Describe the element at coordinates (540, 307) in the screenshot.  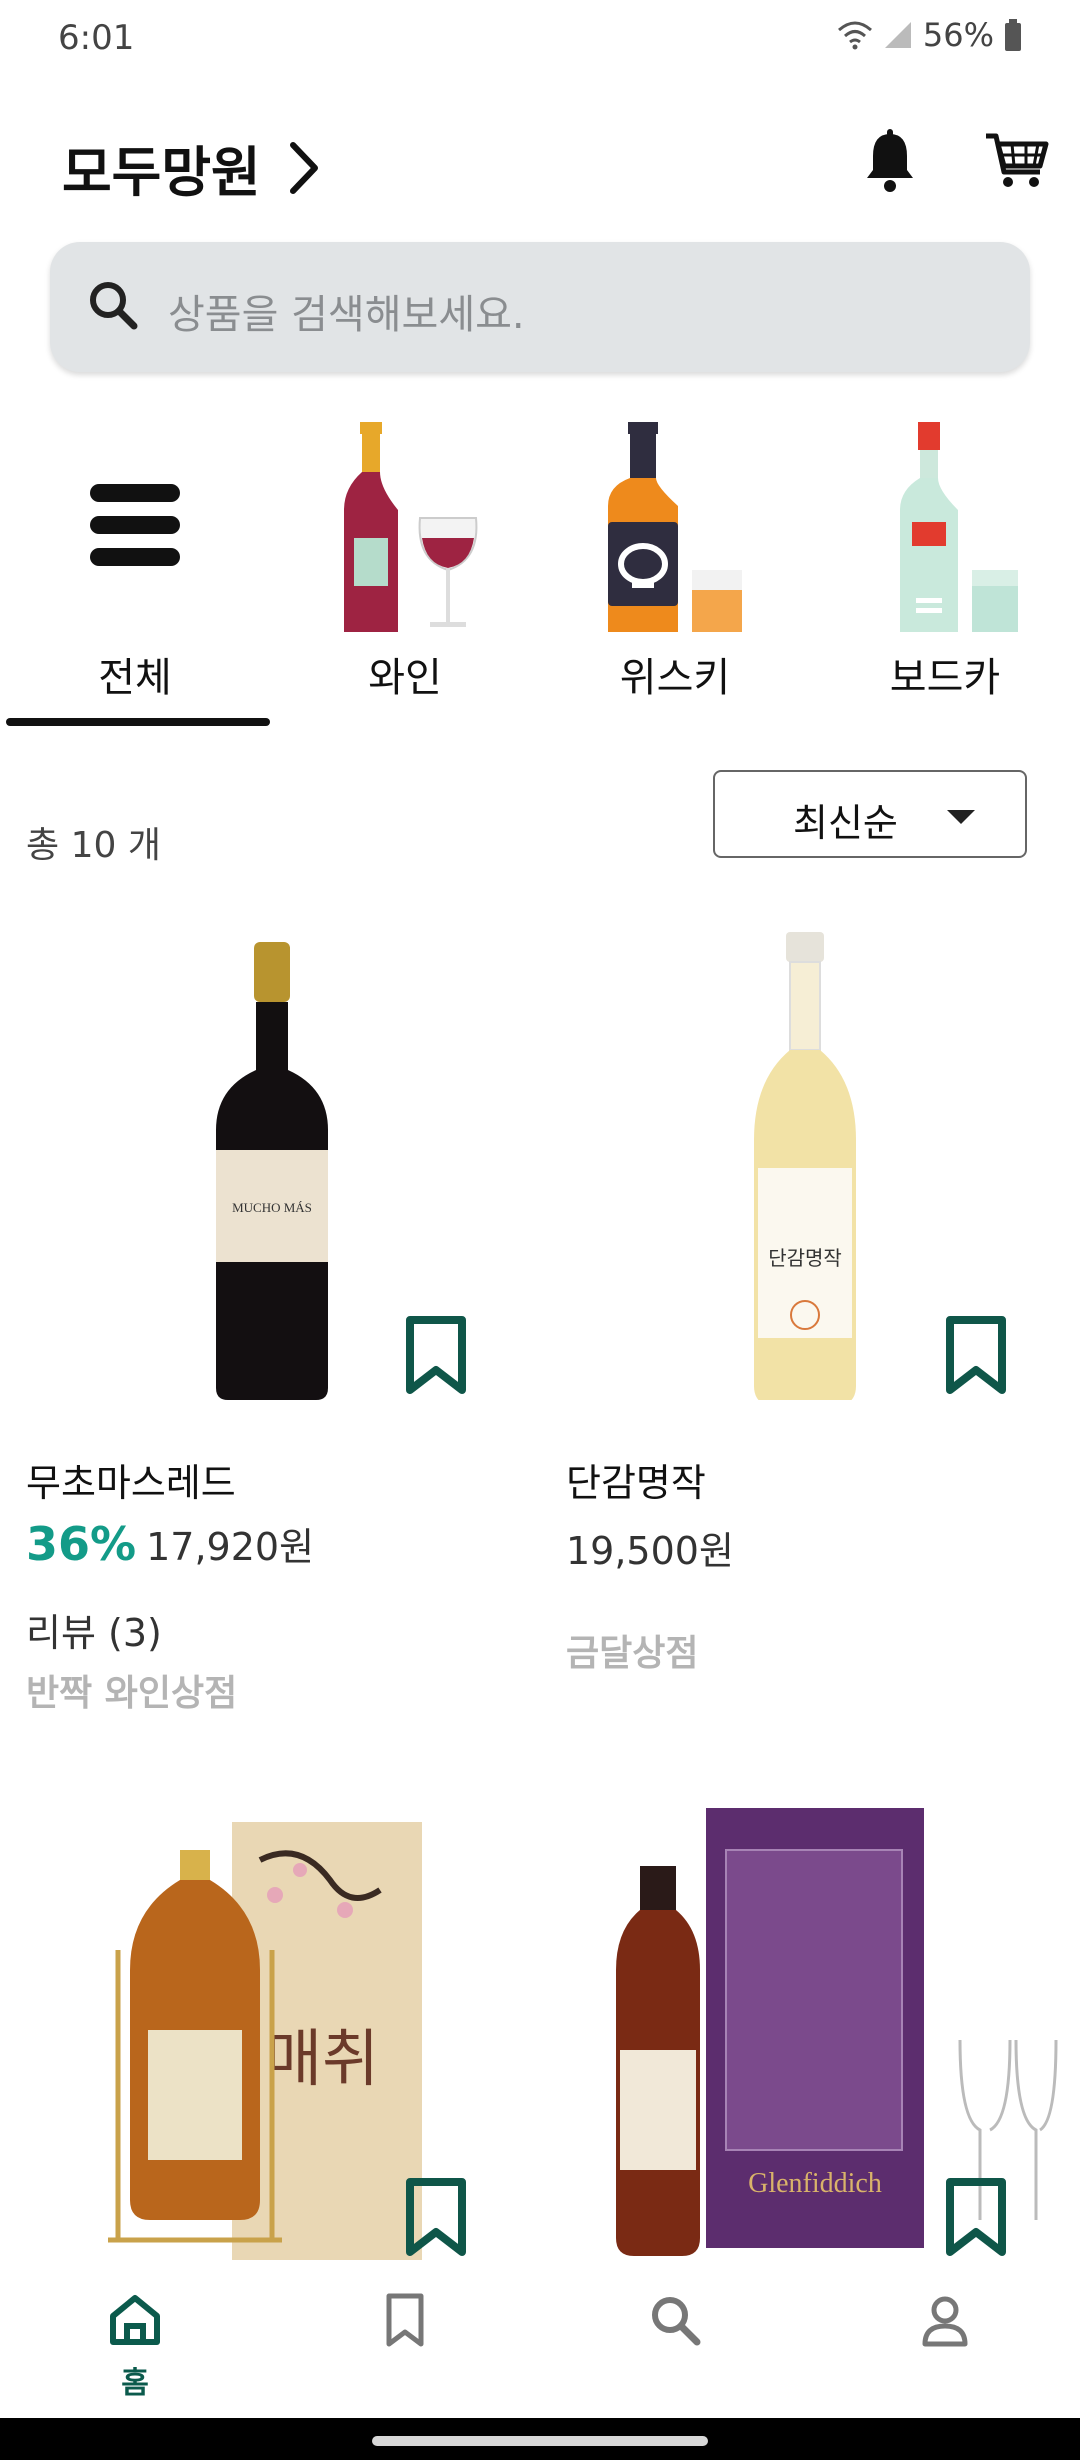
I see `search-bar: 상품을 검색해보세요.` at that location.